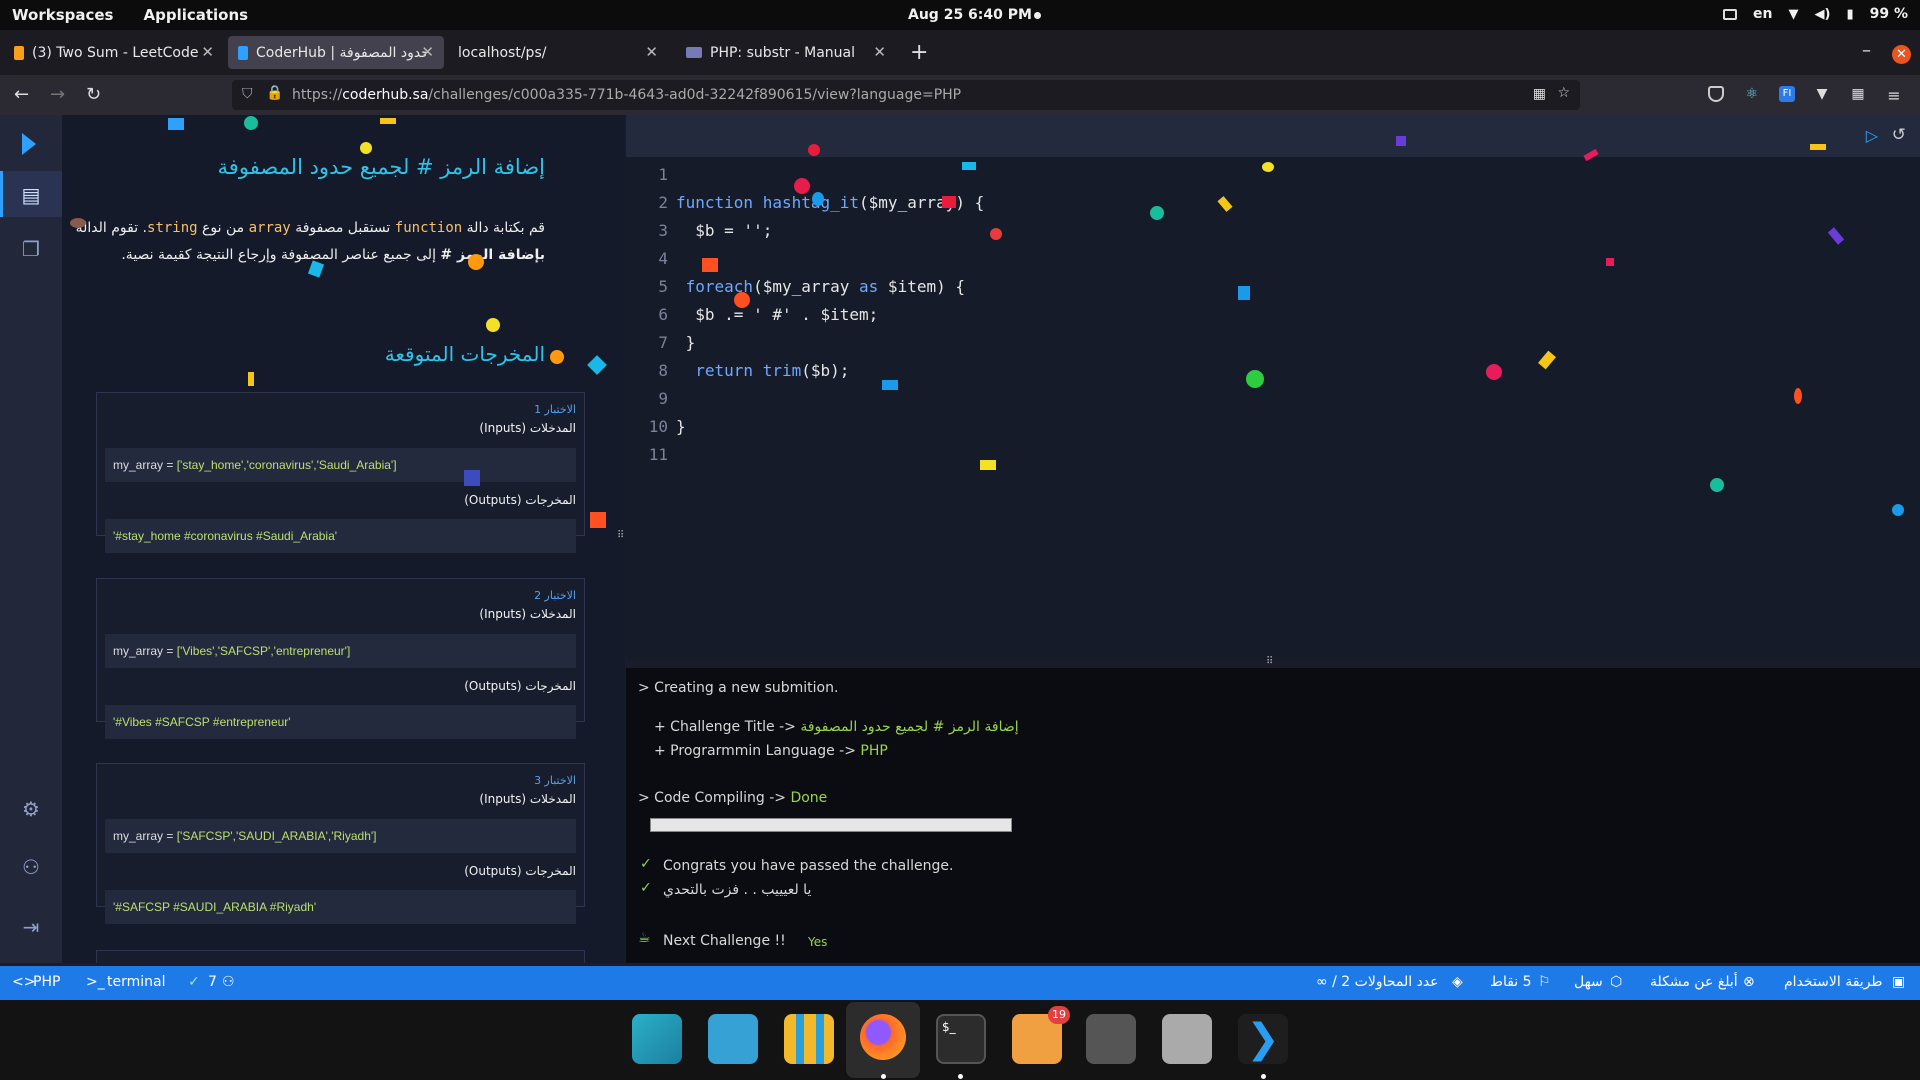 This screenshot has height=1080, width=1920. I want to click on lock-icon: 🔒, so click(274, 93).